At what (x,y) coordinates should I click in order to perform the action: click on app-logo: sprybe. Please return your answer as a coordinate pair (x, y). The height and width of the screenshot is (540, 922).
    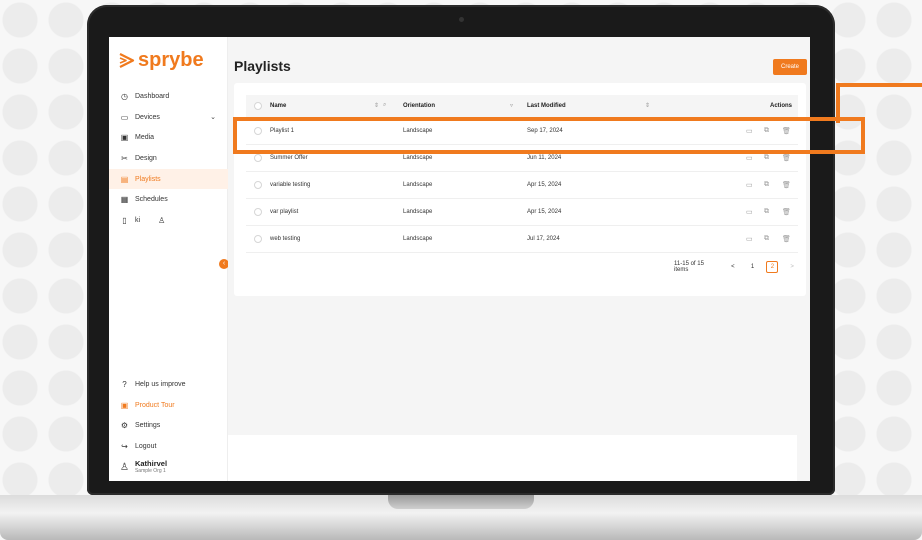
    Looking at the image, I should click on (161, 60).